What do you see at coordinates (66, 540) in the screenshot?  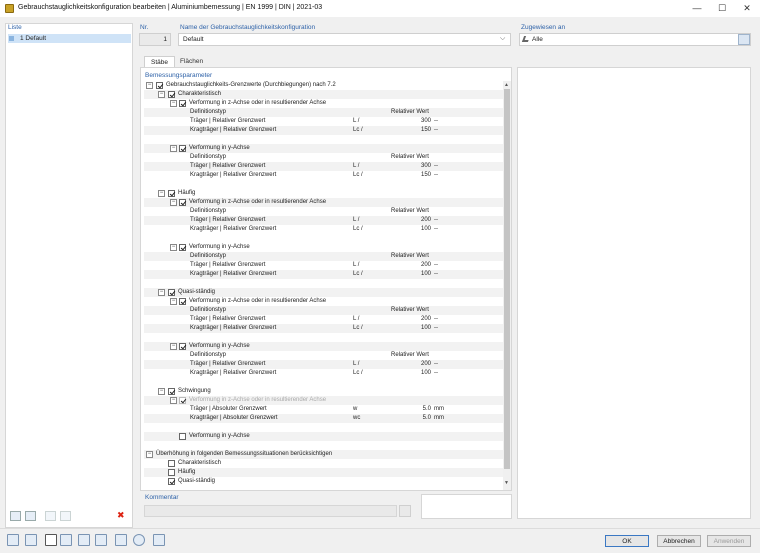 I see `structure-icon` at bounding box center [66, 540].